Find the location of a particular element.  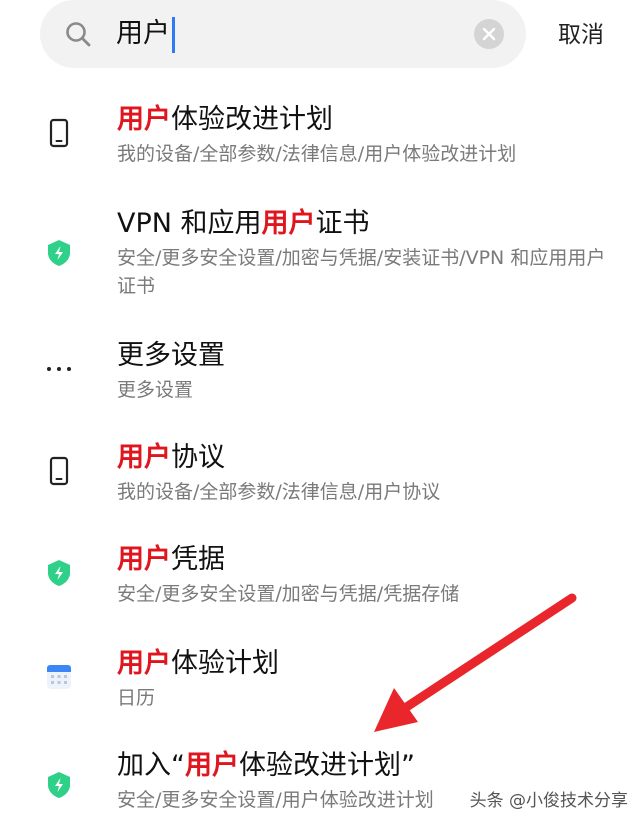

result-item: 用户协议 我的设备/全部参数/法律信息/用户协议 is located at coordinates (320, 489).